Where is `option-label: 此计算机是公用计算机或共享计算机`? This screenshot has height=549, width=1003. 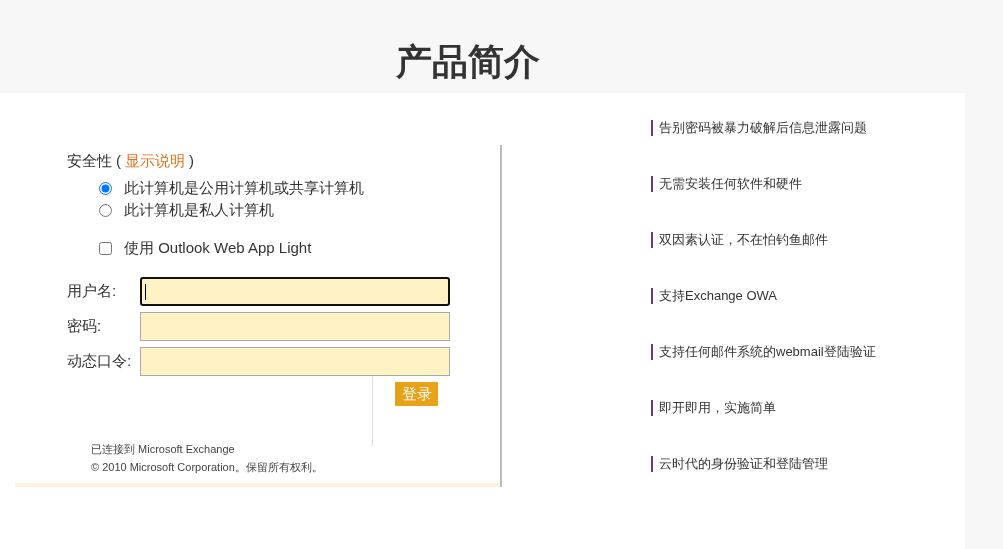 option-label: 此计算机是公用计算机或共享计算机 is located at coordinates (244, 188).